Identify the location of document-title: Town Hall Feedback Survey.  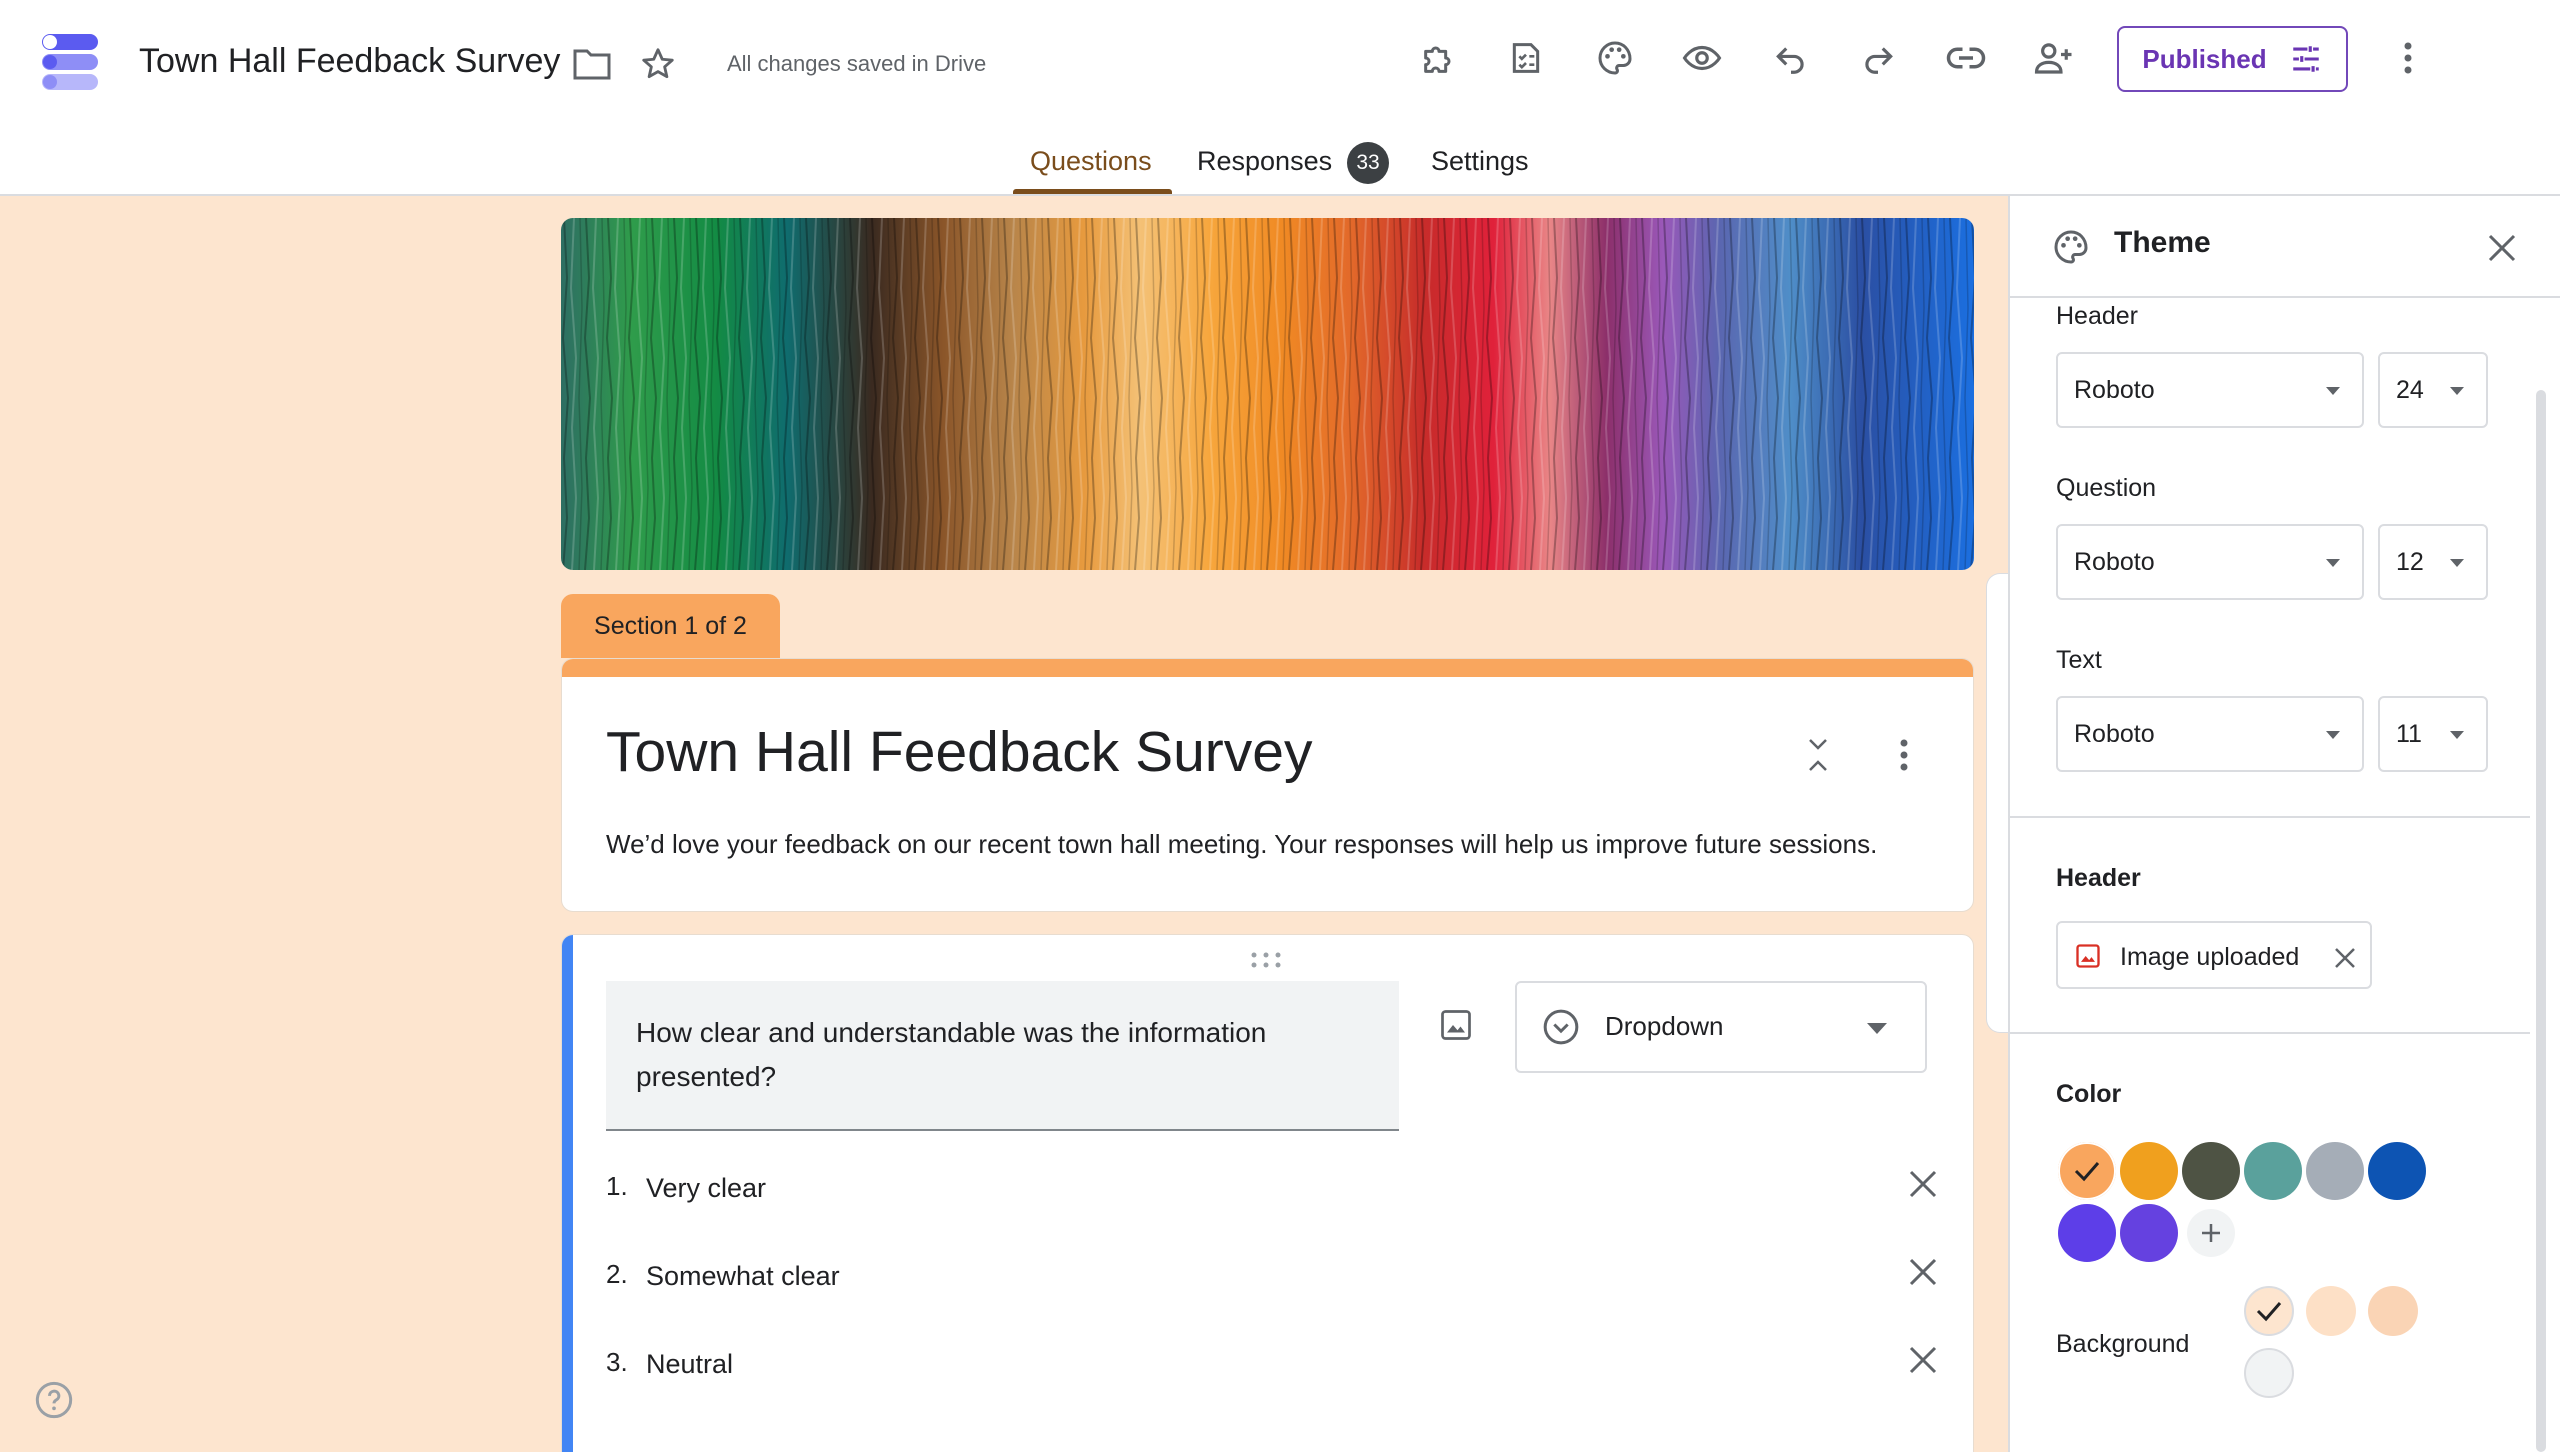
(349, 61).